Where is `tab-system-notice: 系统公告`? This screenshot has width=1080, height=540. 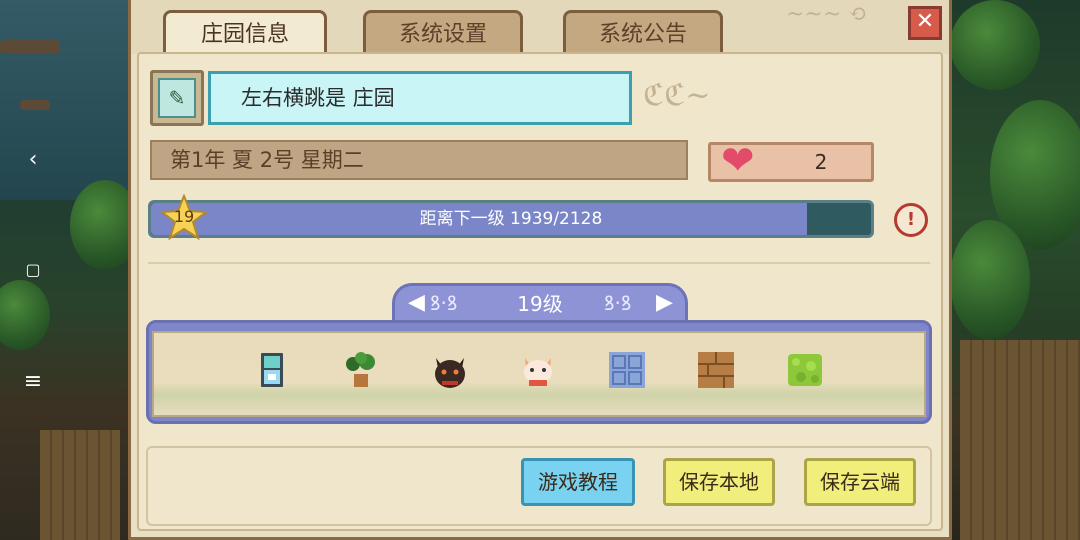
tab-system-notice: 系统公告 is located at coordinates (643, 31).